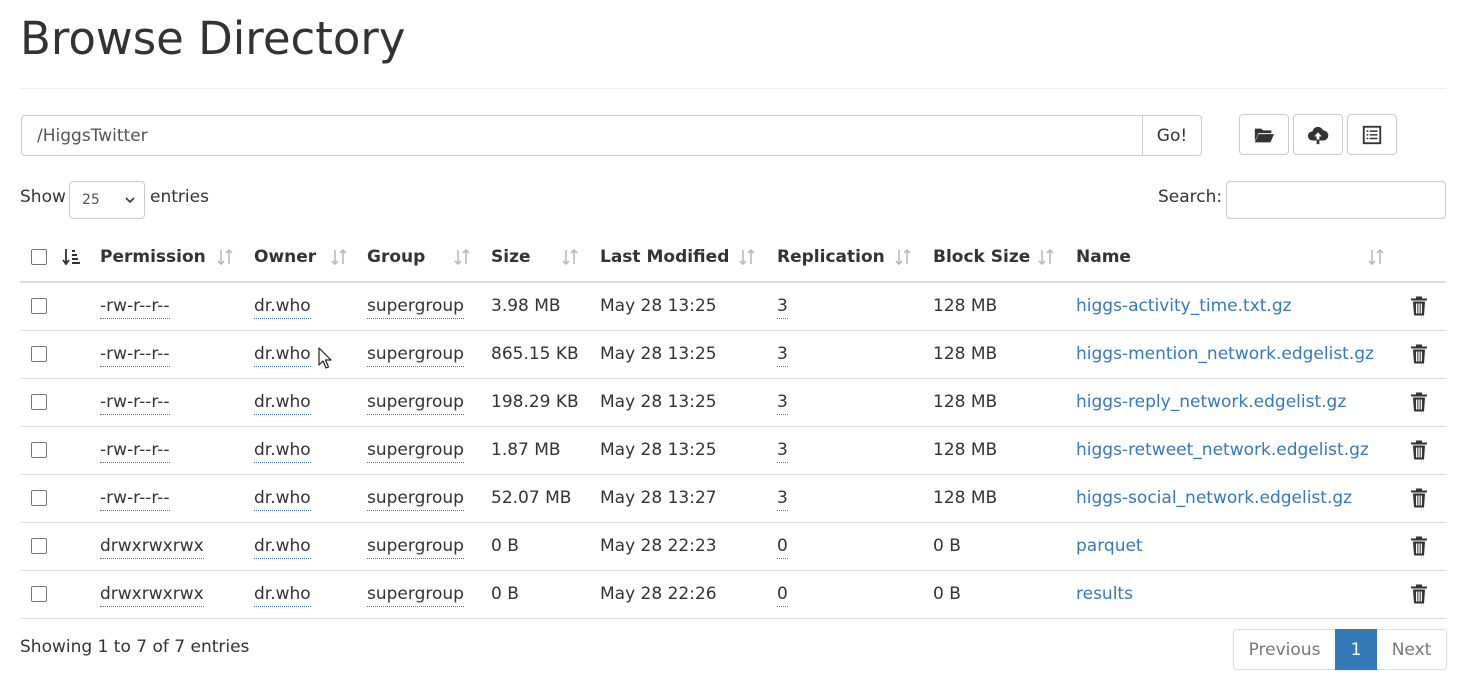  What do you see at coordinates (107, 200) in the screenshot?
I see `entries-per-page-select: 25` at bounding box center [107, 200].